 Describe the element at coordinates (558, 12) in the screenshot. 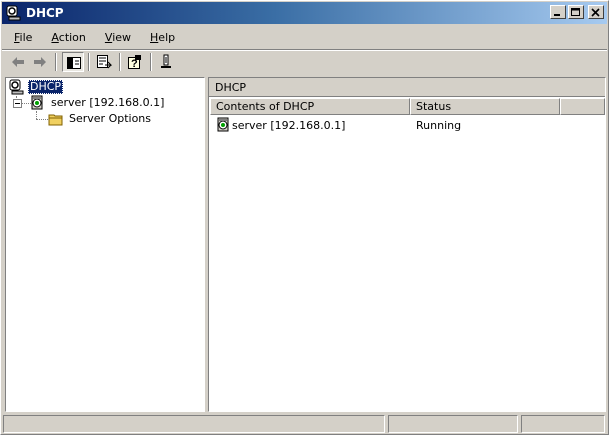

I see `minimize-button` at that location.